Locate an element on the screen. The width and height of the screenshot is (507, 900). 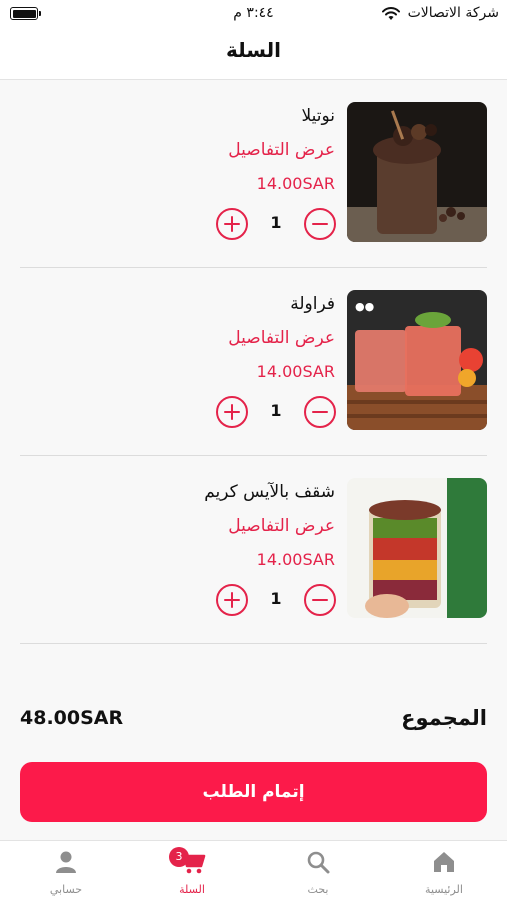
tab-cart: 3 السلة is located at coordinates (192, 870).